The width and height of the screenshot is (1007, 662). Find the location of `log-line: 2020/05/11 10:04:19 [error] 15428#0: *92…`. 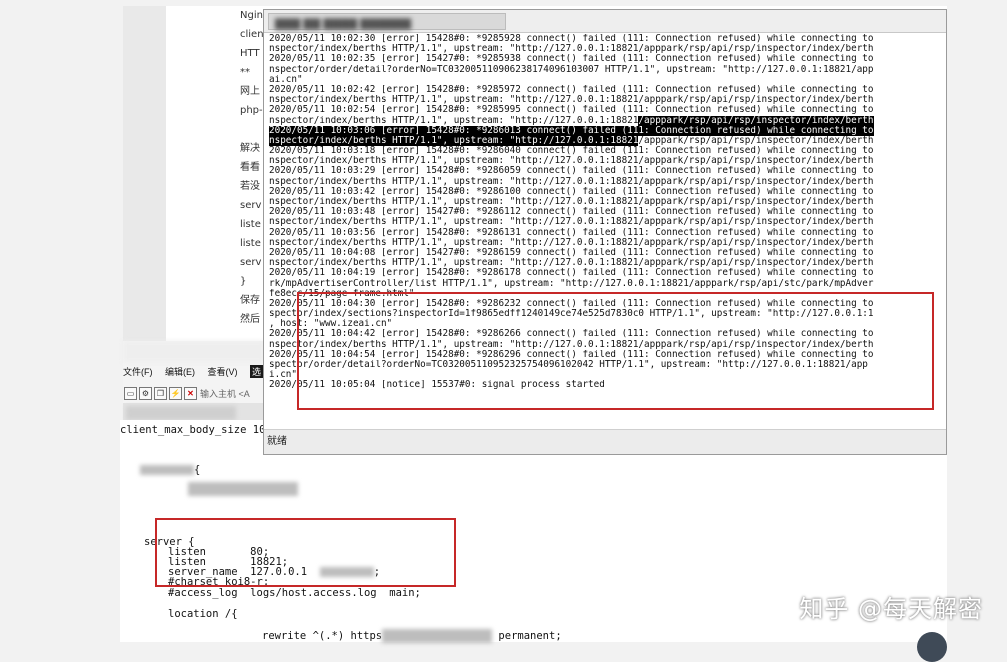

log-line: 2020/05/11 10:04:19 [error] 15428#0: *92… is located at coordinates (571, 273).